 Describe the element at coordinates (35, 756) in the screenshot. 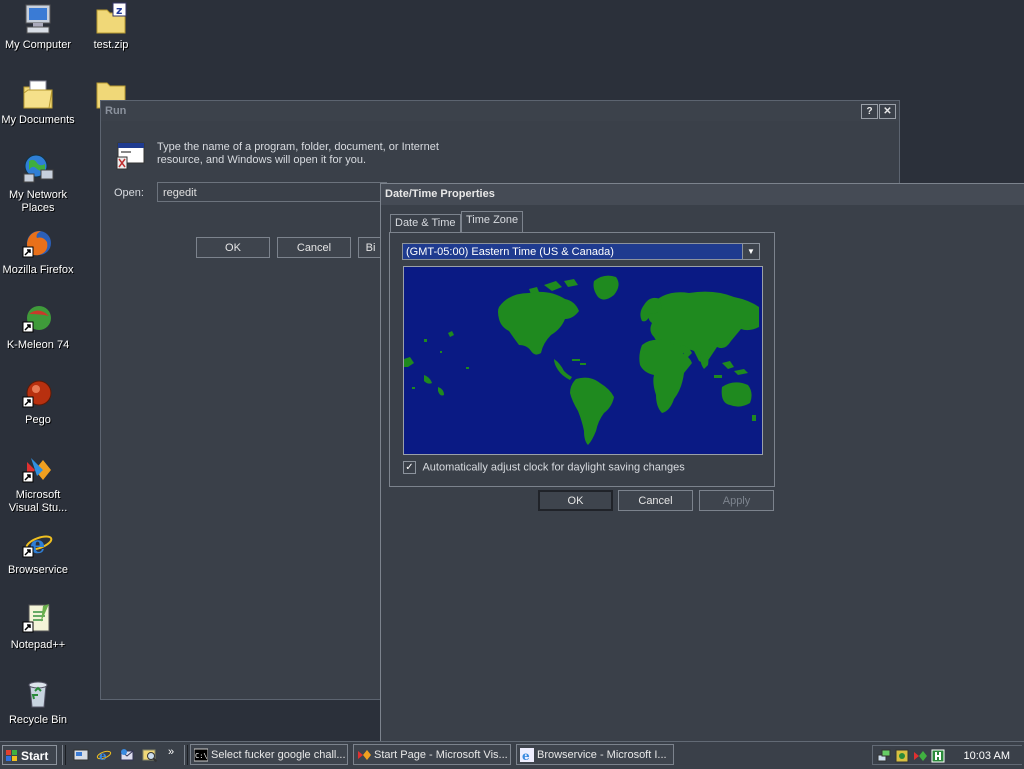

I see `start-label: Start` at that location.